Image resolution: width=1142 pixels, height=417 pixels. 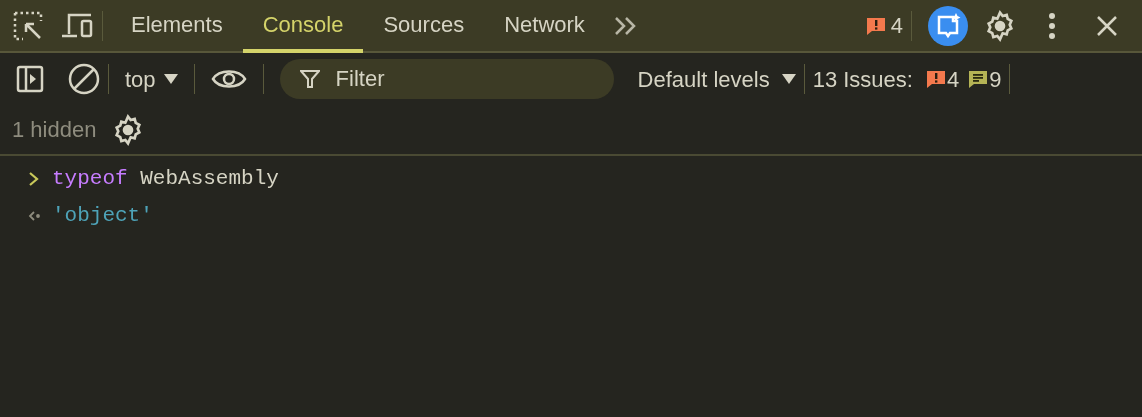 I want to click on issue-info-count: 9, so click(x=995, y=79).